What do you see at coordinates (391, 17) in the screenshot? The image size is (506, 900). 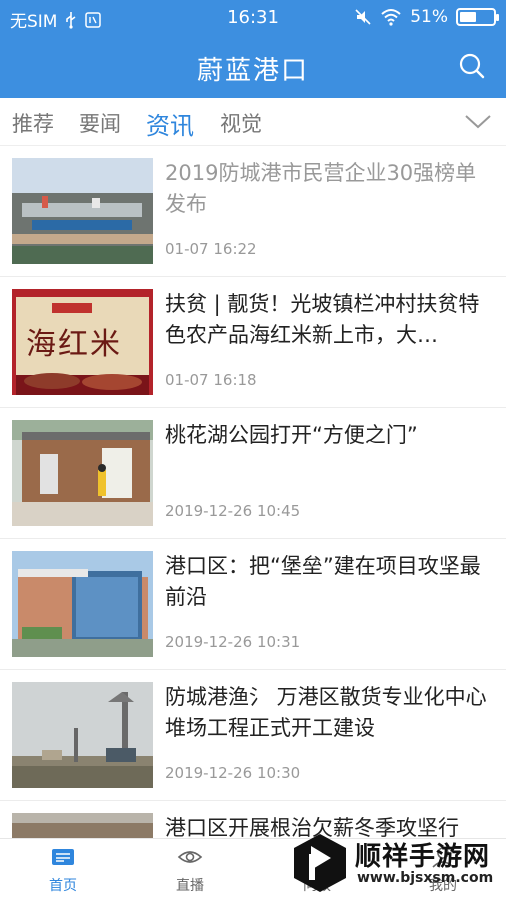 I see `wifi-icon` at bounding box center [391, 17].